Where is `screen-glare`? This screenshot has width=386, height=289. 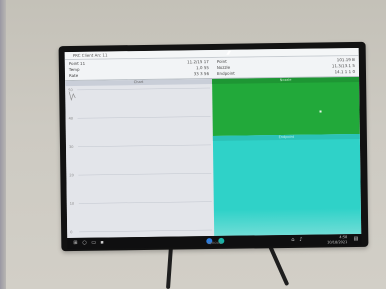 screen-glare is located at coordinates (228, 52).